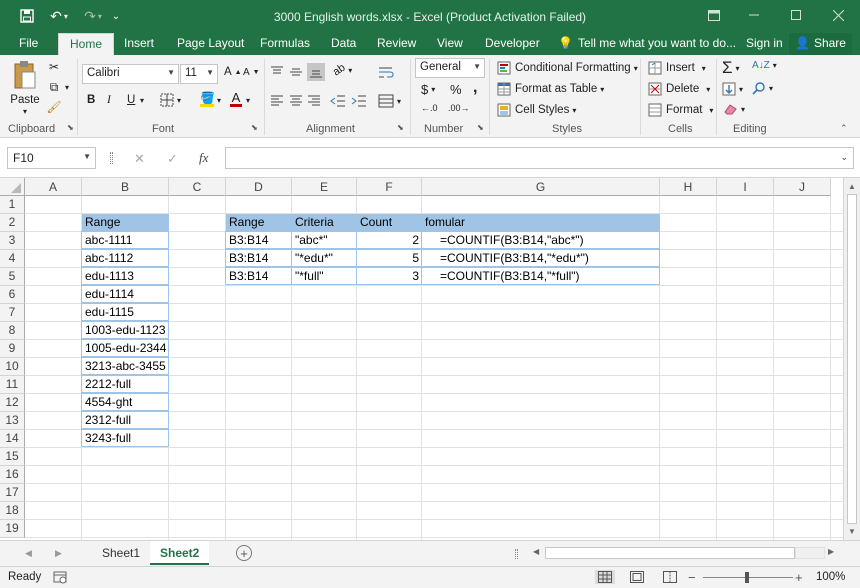 Image resolution: width=860 pixels, height=588 pixels. What do you see at coordinates (125, 330) in the screenshot?
I see `cell-b8: 1003-edu-1123` at bounding box center [125, 330].